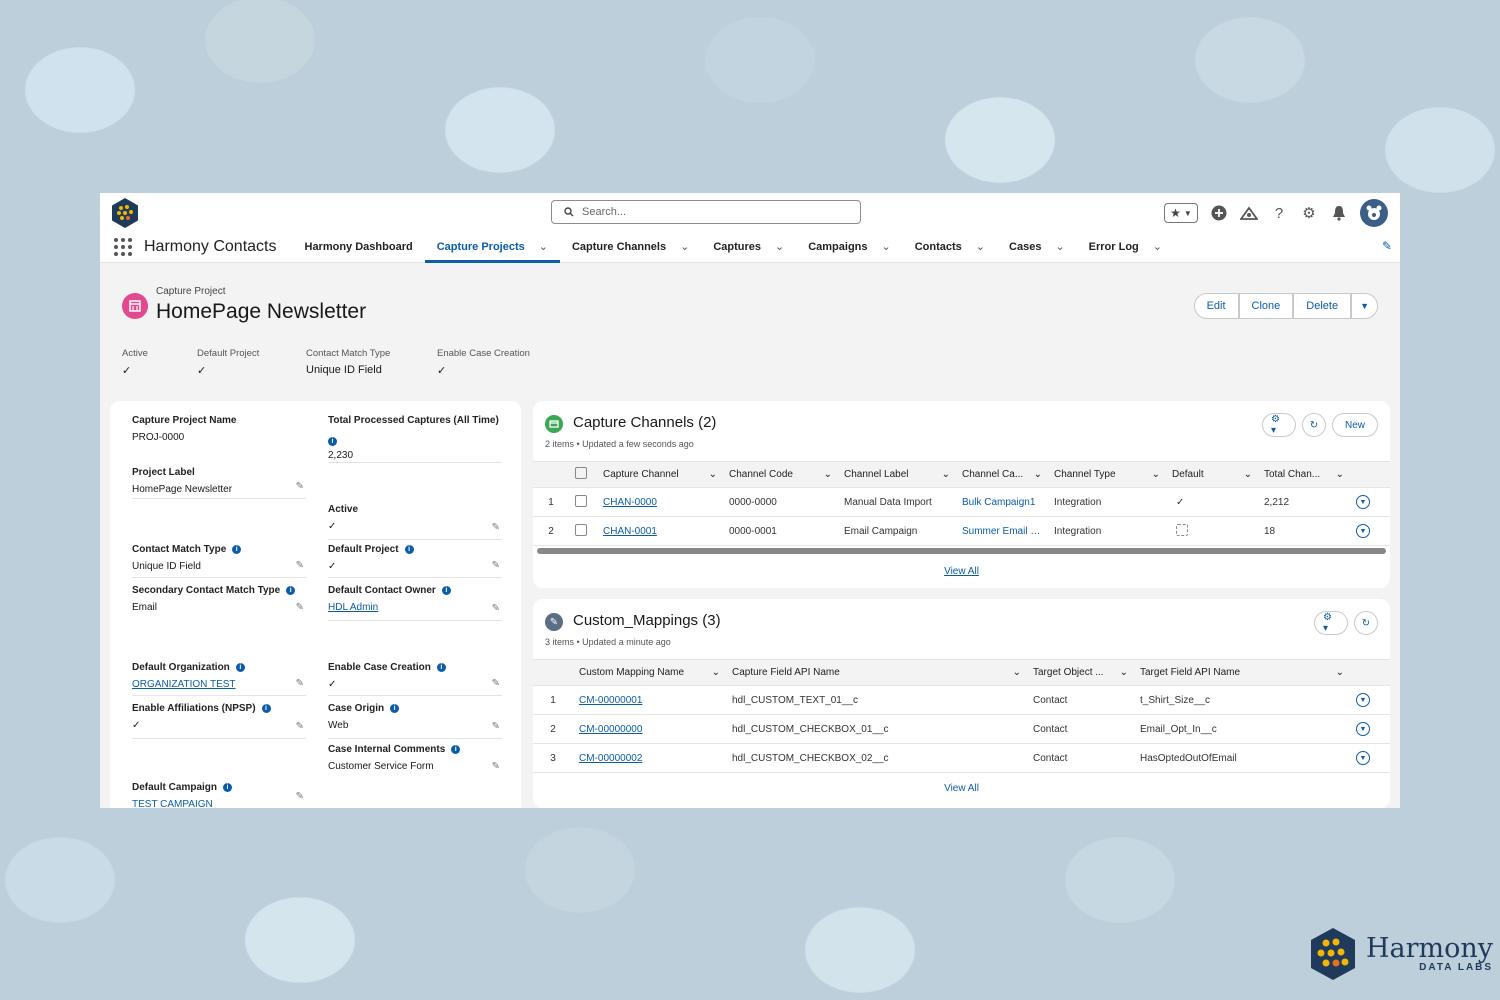  What do you see at coordinates (1037, 247) in the screenshot?
I see `tab-cases: Cases ⌄` at bounding box center [1037, 247].